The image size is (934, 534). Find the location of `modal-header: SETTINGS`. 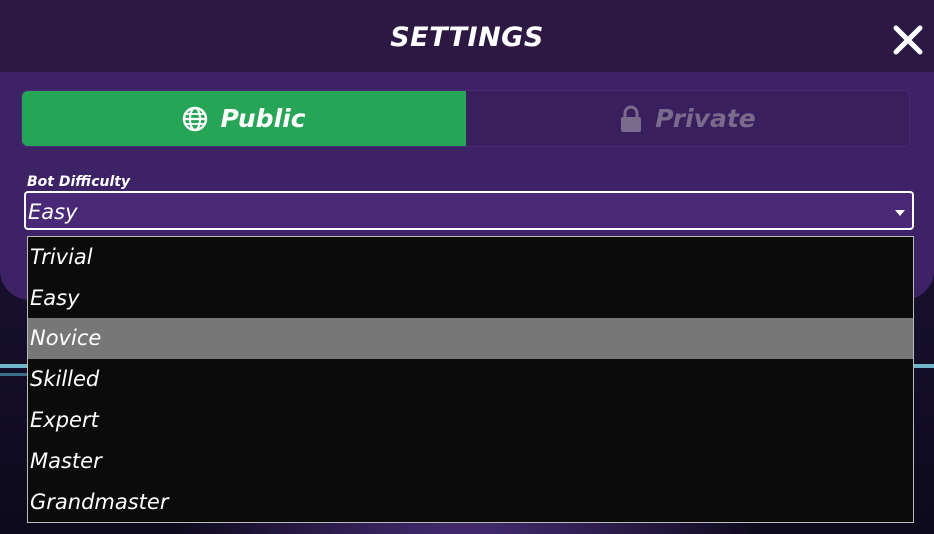

modal-header: SETTINGS is located at coordinates (467, 36).